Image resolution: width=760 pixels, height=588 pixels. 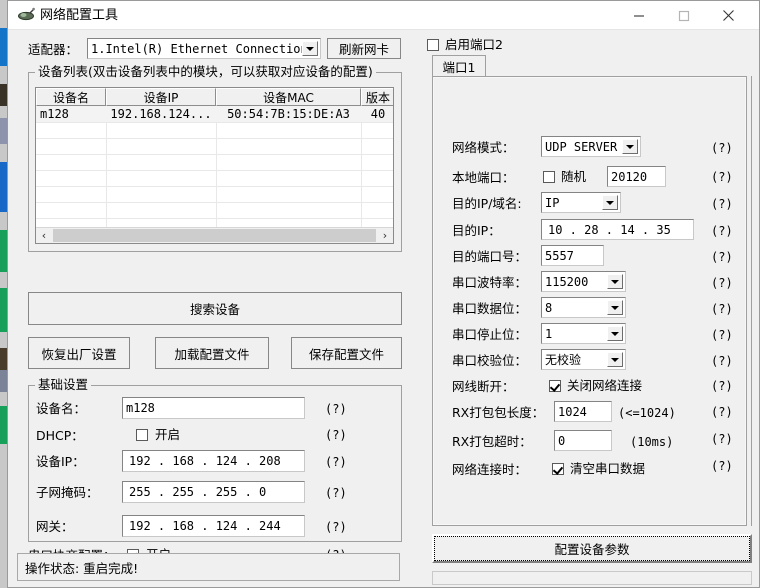 I want to click on databits-help: (?), so click(x=722, y=309).